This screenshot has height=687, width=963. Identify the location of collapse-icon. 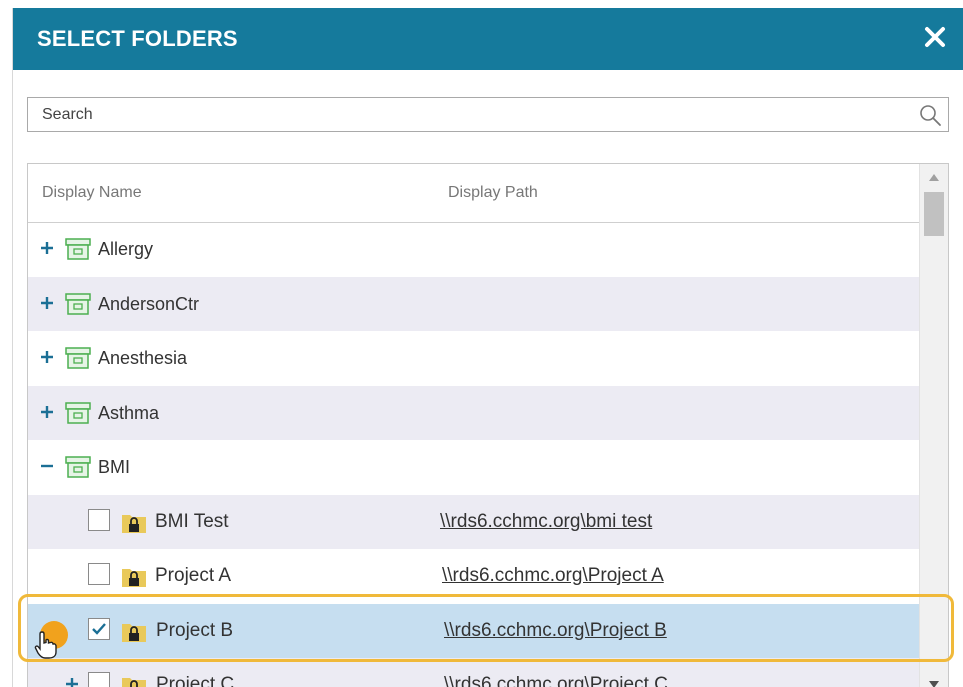
(47, 466).